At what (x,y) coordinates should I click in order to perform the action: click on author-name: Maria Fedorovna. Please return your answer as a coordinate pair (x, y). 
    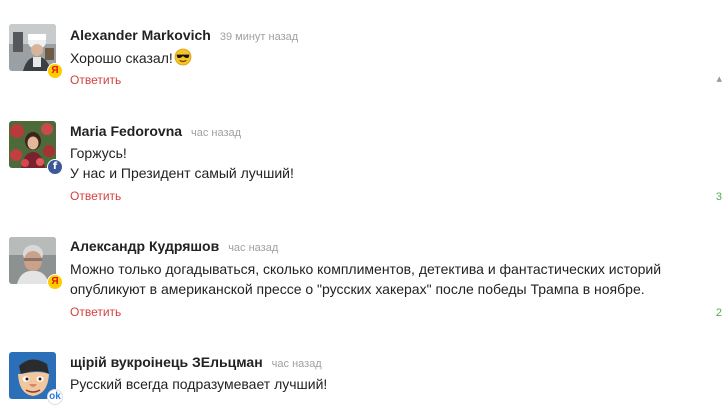
    Looking at the image, I should click on (126, 131).